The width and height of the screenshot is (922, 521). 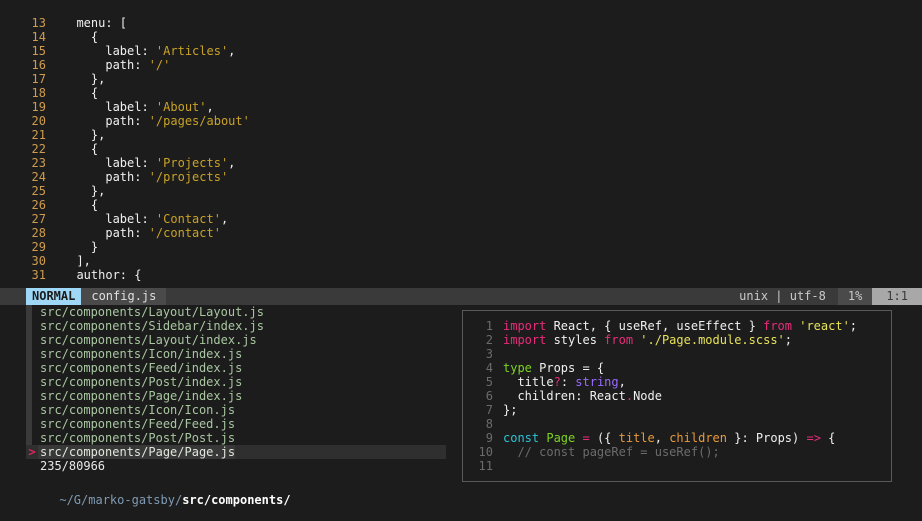 I want to click on editor-line: 18 {, so click(x=461, y=93).